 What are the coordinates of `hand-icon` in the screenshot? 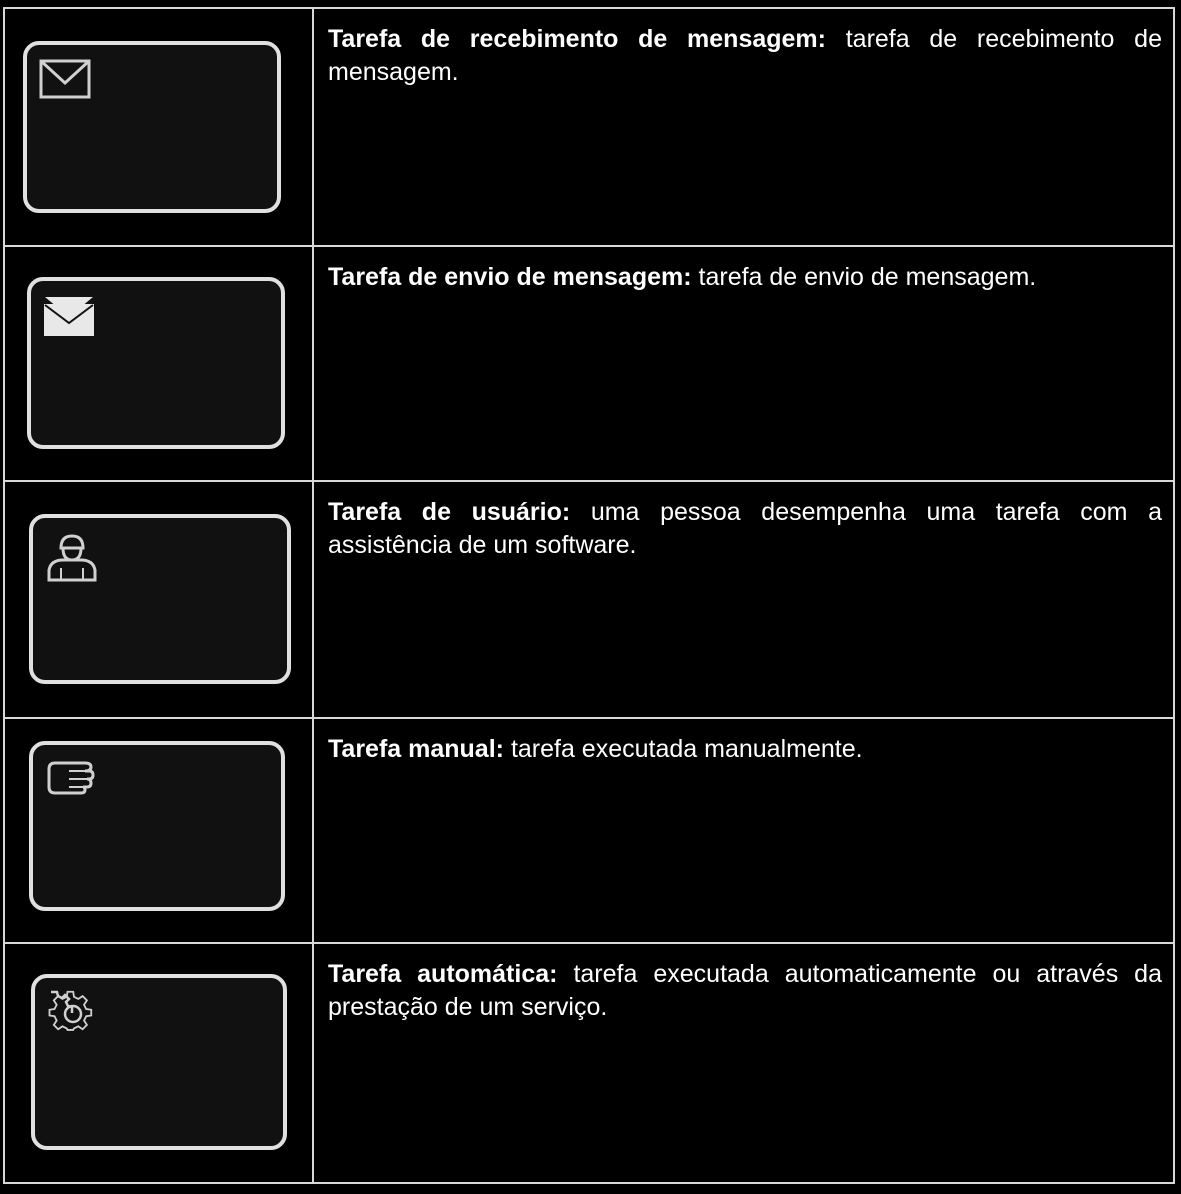 It's located at (71, 778).